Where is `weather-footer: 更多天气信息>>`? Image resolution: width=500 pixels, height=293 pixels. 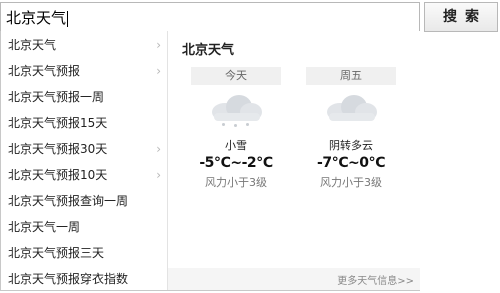
weather-footer: 更多天气信息>> is located at coordinates (294, 279).